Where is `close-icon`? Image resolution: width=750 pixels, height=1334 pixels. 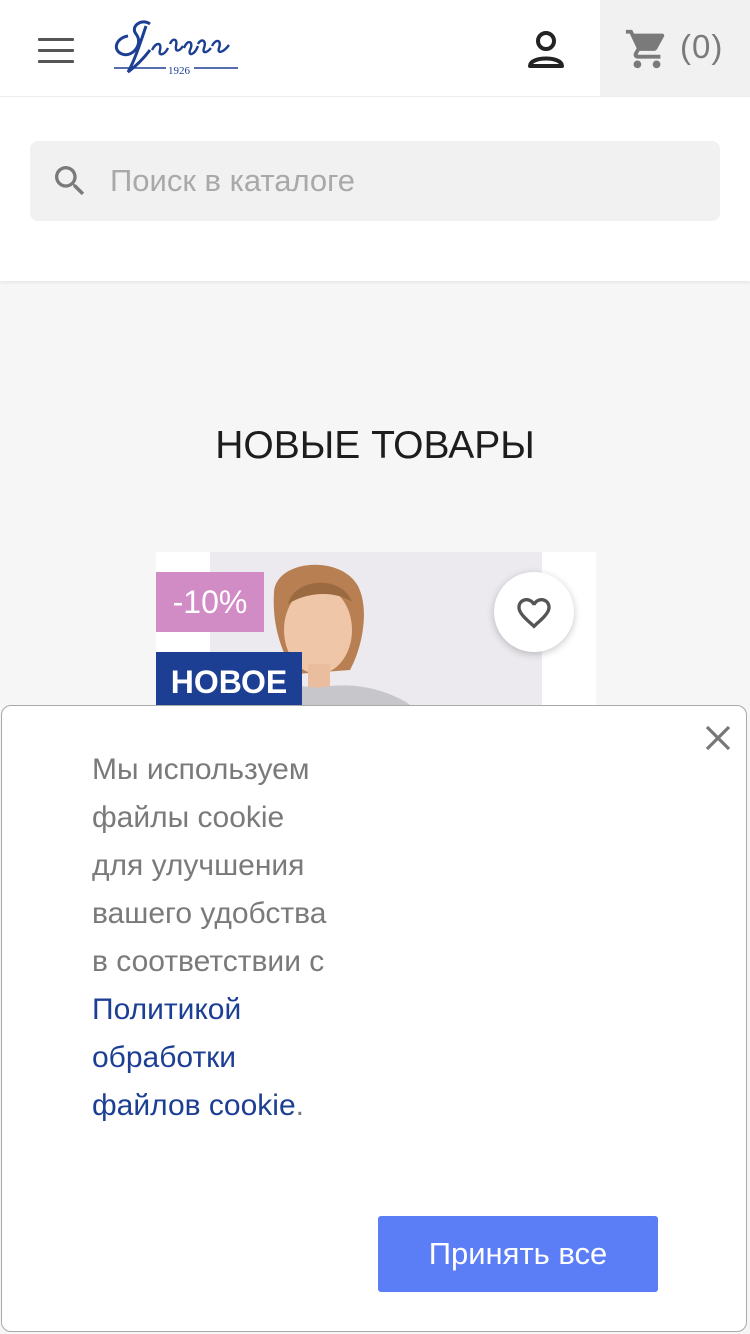 close-icon is located at coordinates (718, 738).